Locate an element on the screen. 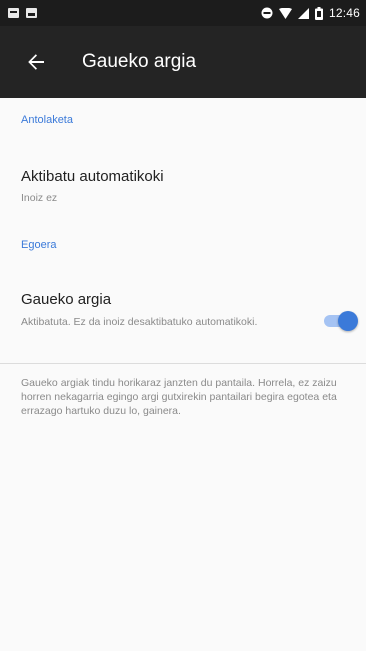  battery-icon is located at coordinates (318, 13).